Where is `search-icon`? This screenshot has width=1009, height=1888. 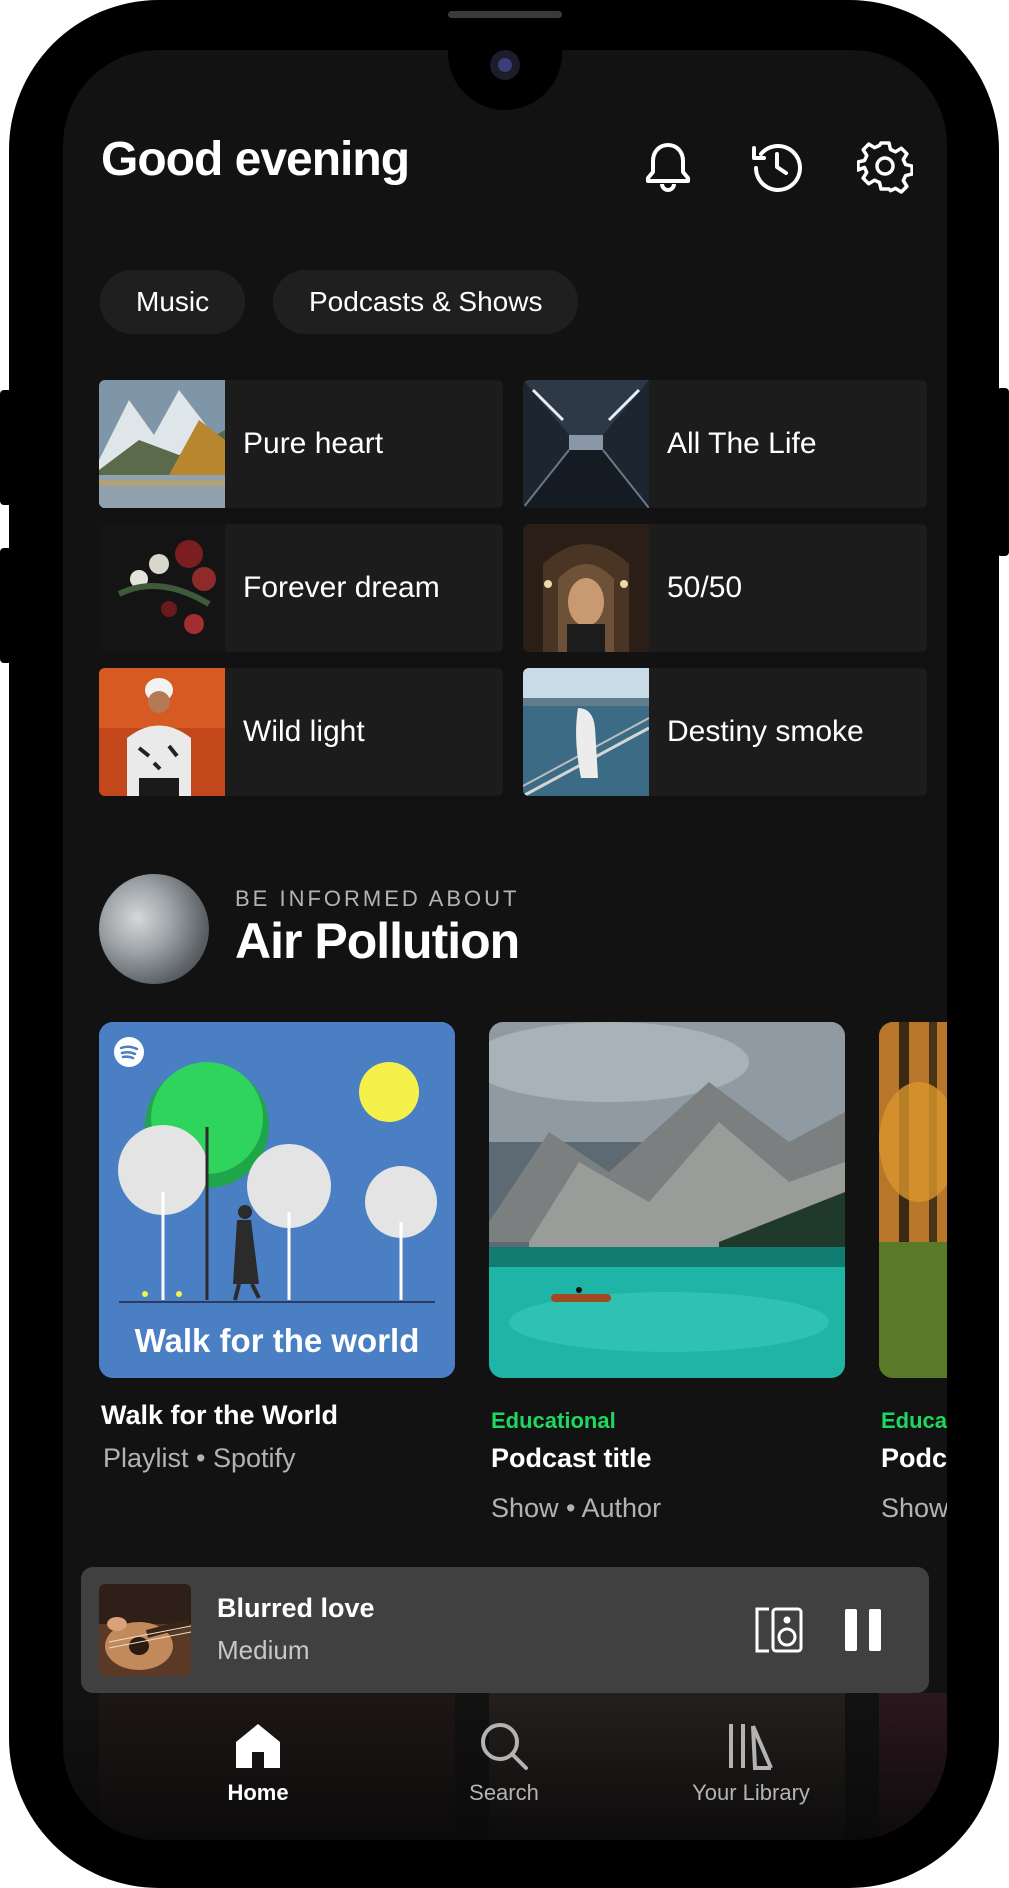
search-icon is located at coordinates (504, 1746).